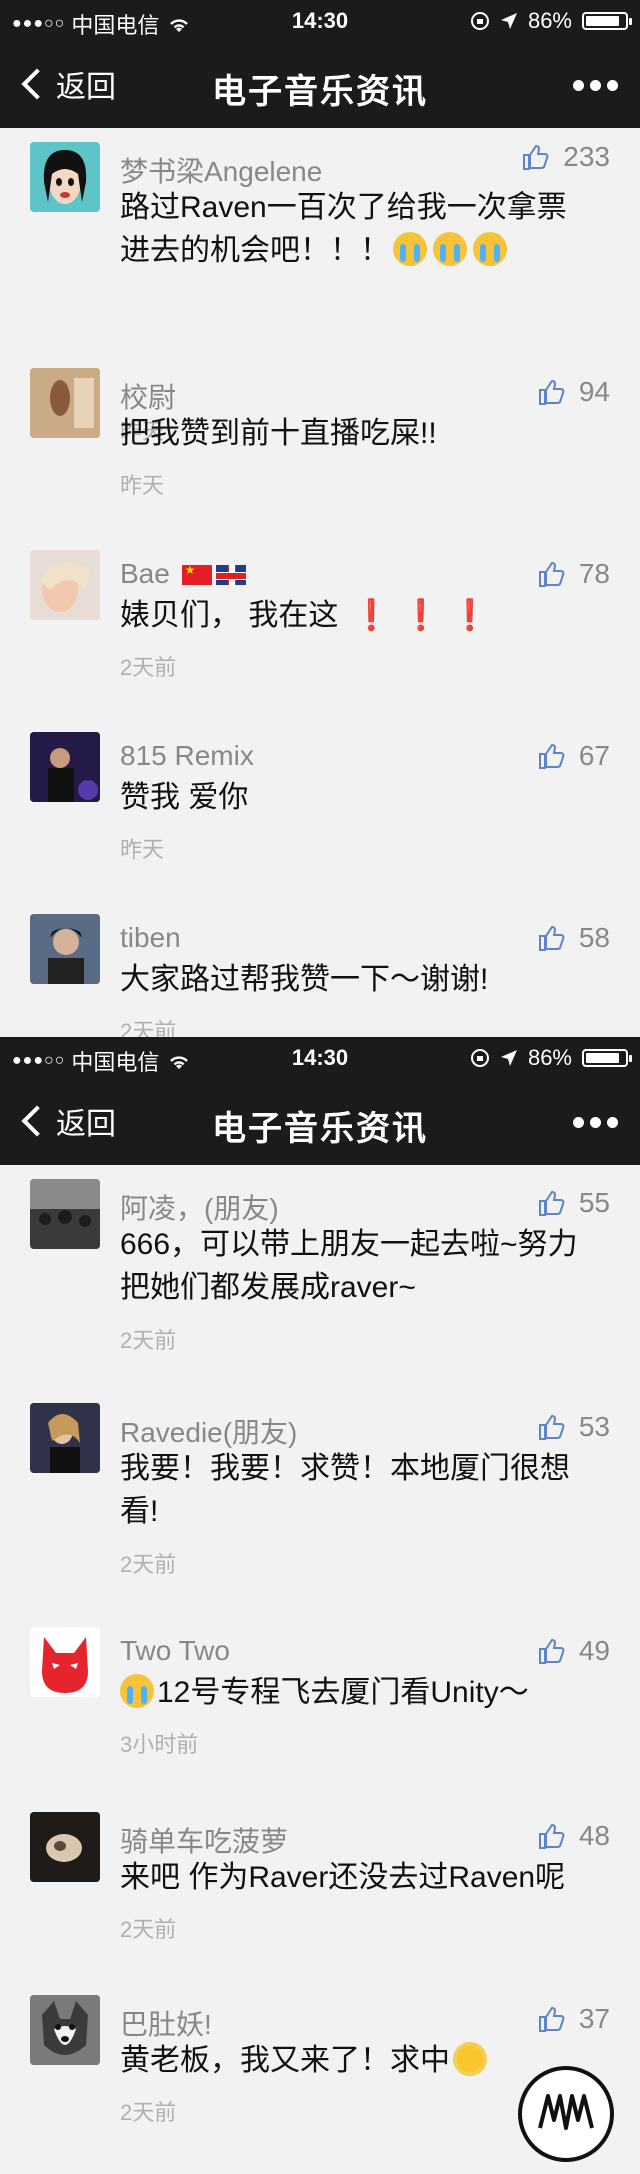 The height and width of the screenshot is (2174, 640). Describe the element at coordinates (594, 1426) in the screenshot. I see `like-count: 53` at that location.